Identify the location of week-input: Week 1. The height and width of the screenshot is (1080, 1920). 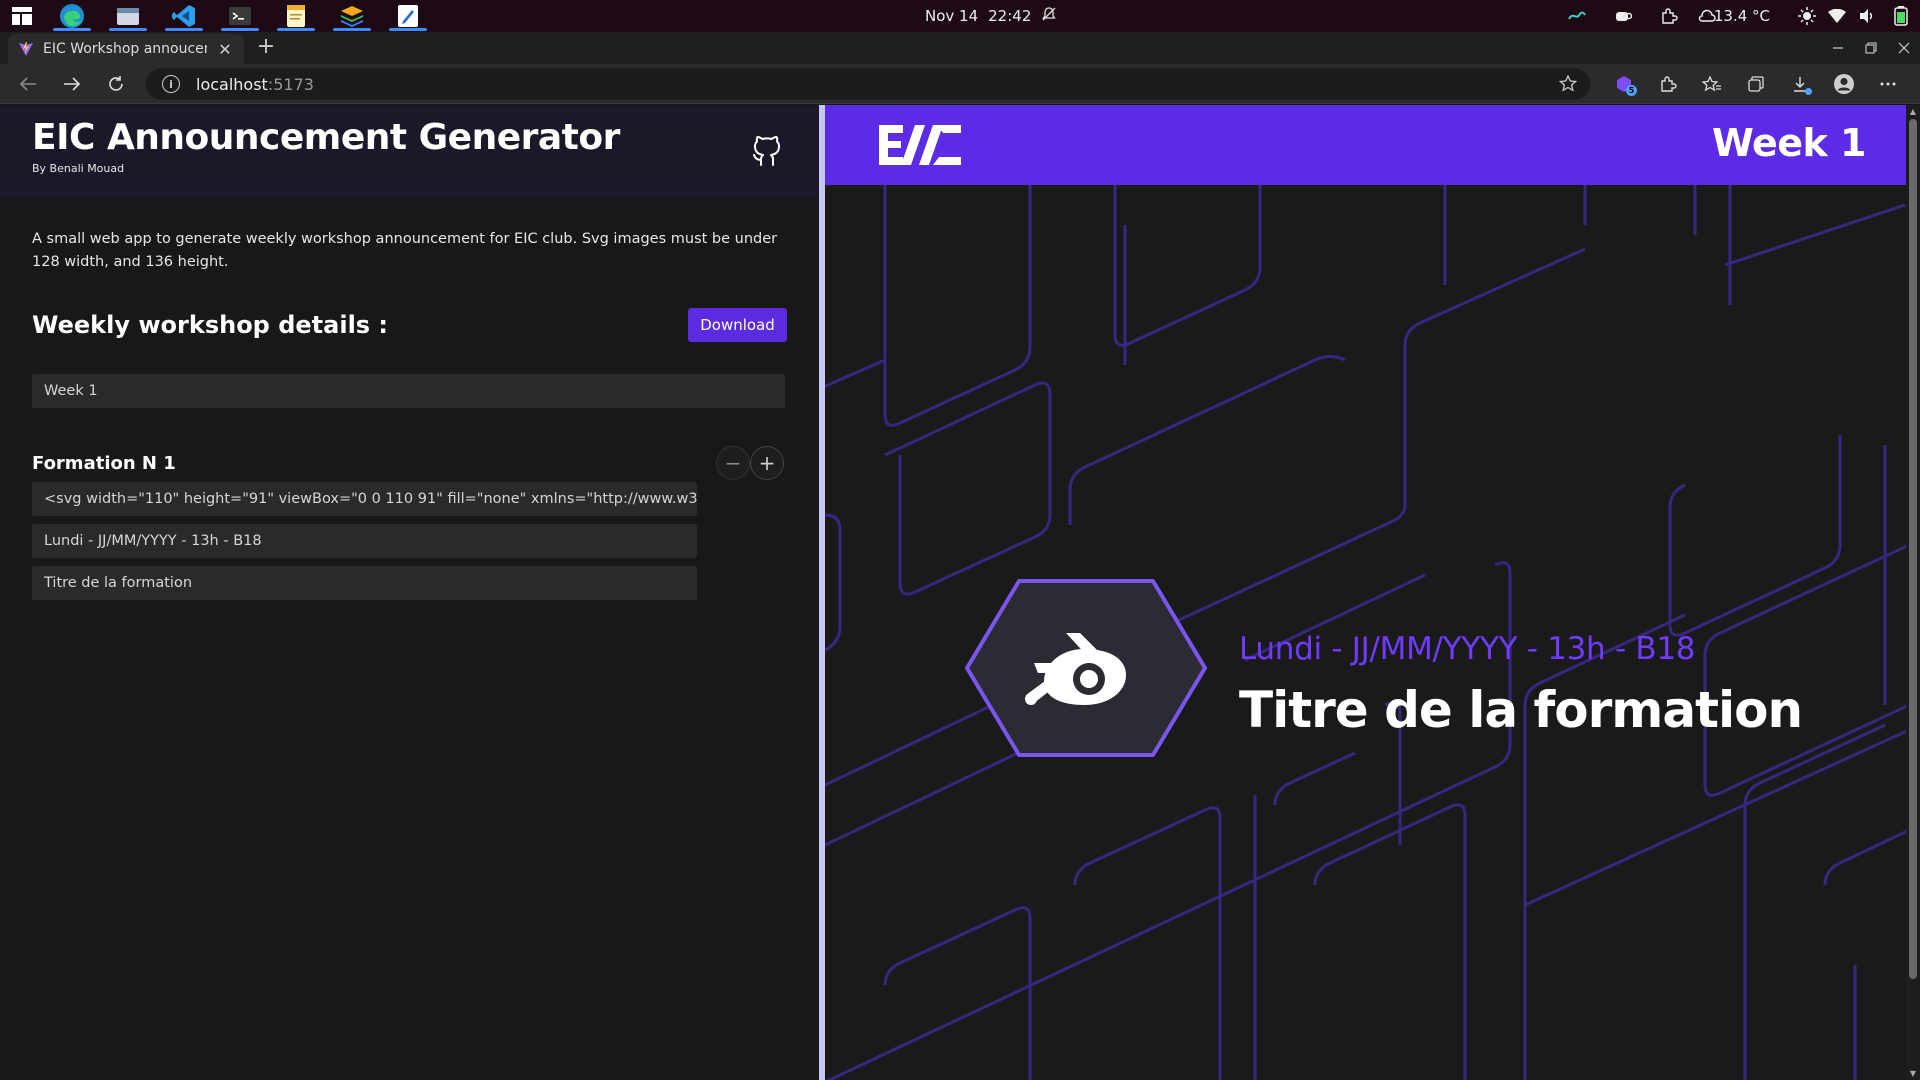
(408, 391).